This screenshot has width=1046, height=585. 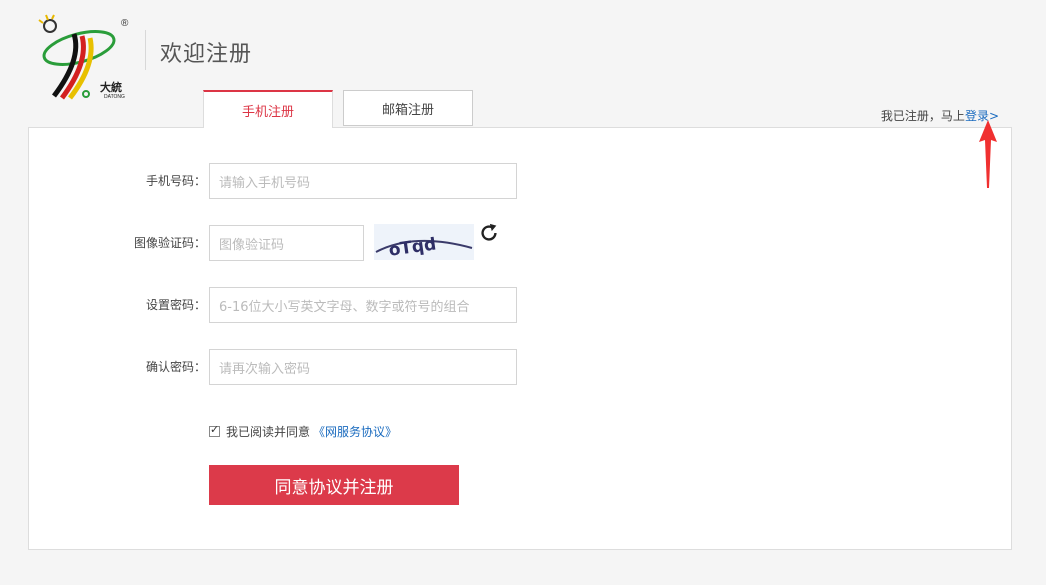 What do you see at coordinates (424, 242) in the screenshot?
I see `captcha-image: oTqd` at bounding box center [424, 242].